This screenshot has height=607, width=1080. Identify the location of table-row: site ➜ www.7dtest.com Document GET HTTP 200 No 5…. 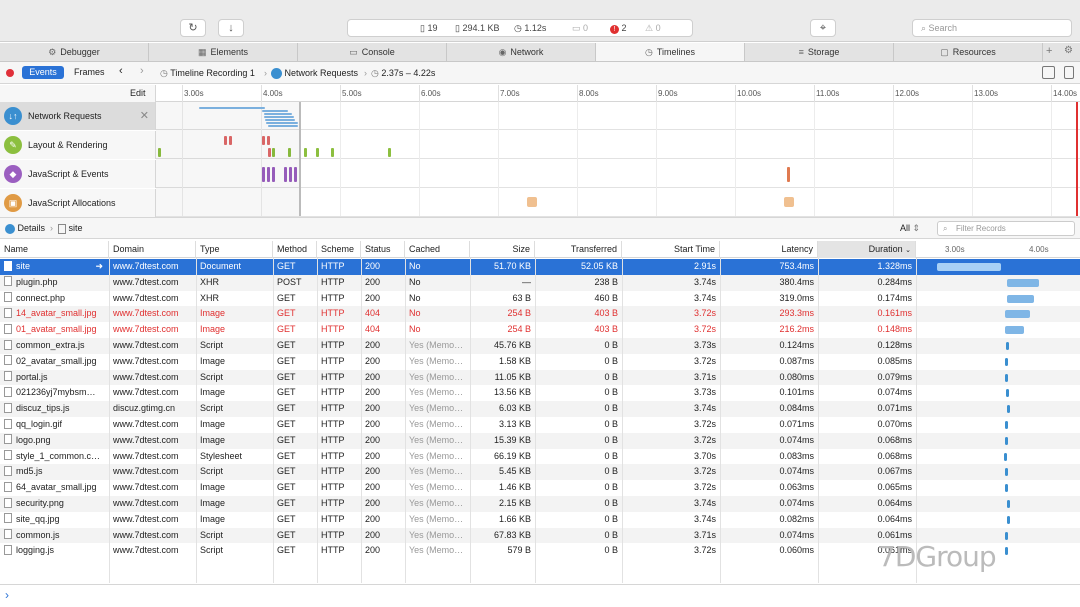
(540, 267).